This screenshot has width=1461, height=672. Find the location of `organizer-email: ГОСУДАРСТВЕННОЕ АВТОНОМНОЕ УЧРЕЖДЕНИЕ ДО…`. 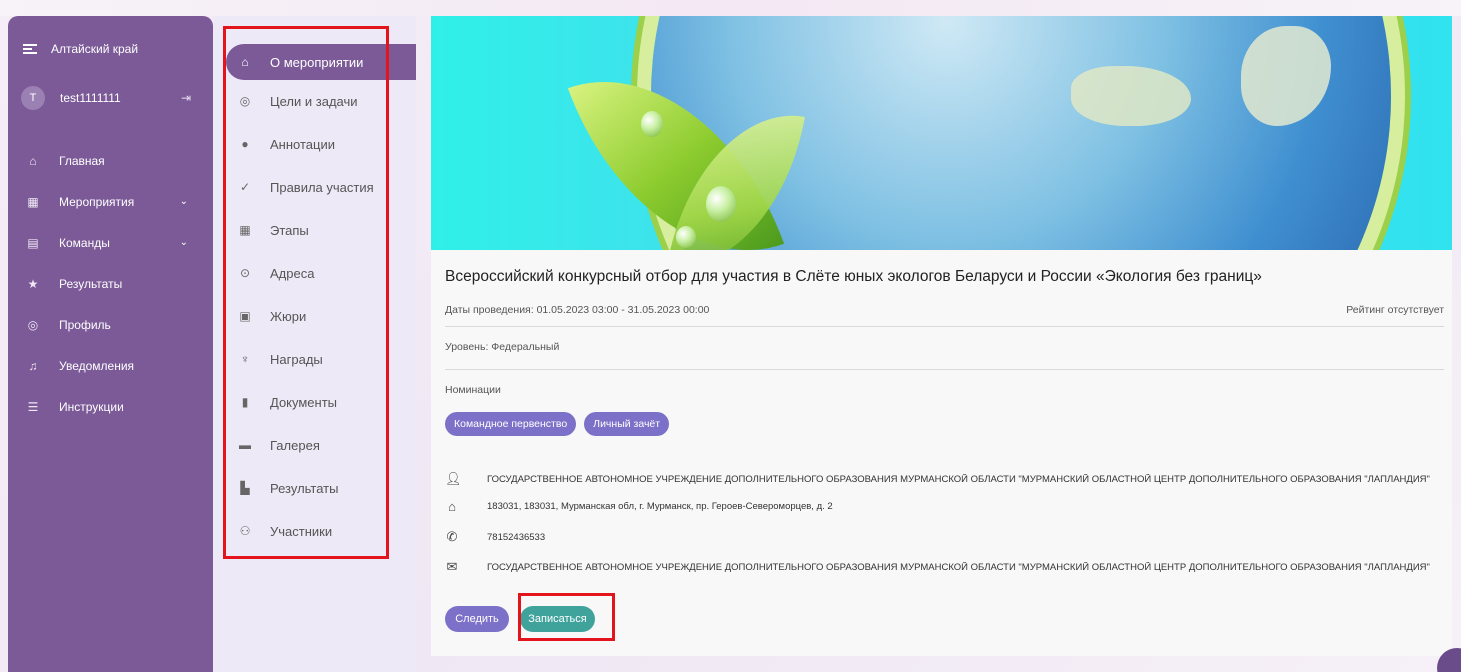

organizer-email: ГОСУДАРСТВЕННОЕ АВТОНОМНОЕ УЧРЕЖДЕНИЕ ДО… is located at coordinates (958, 567).